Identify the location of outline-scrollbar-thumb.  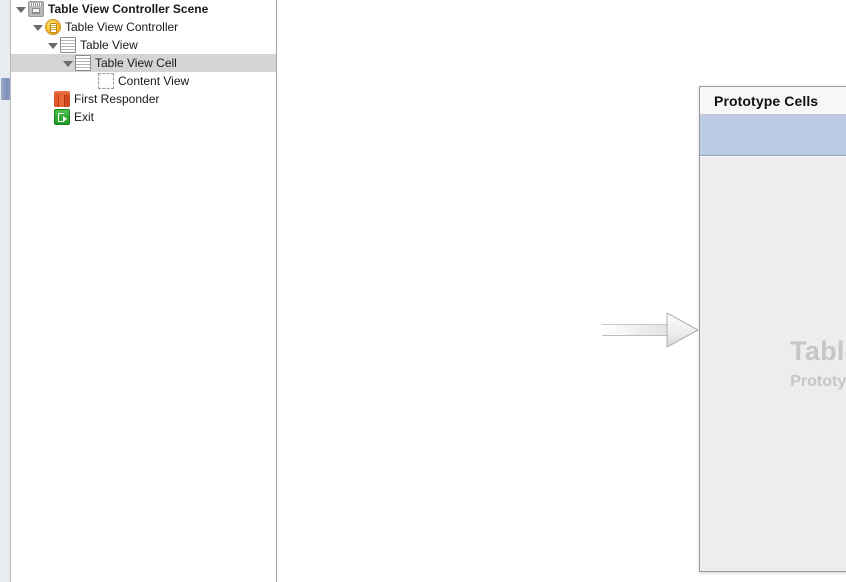
(5, 89).